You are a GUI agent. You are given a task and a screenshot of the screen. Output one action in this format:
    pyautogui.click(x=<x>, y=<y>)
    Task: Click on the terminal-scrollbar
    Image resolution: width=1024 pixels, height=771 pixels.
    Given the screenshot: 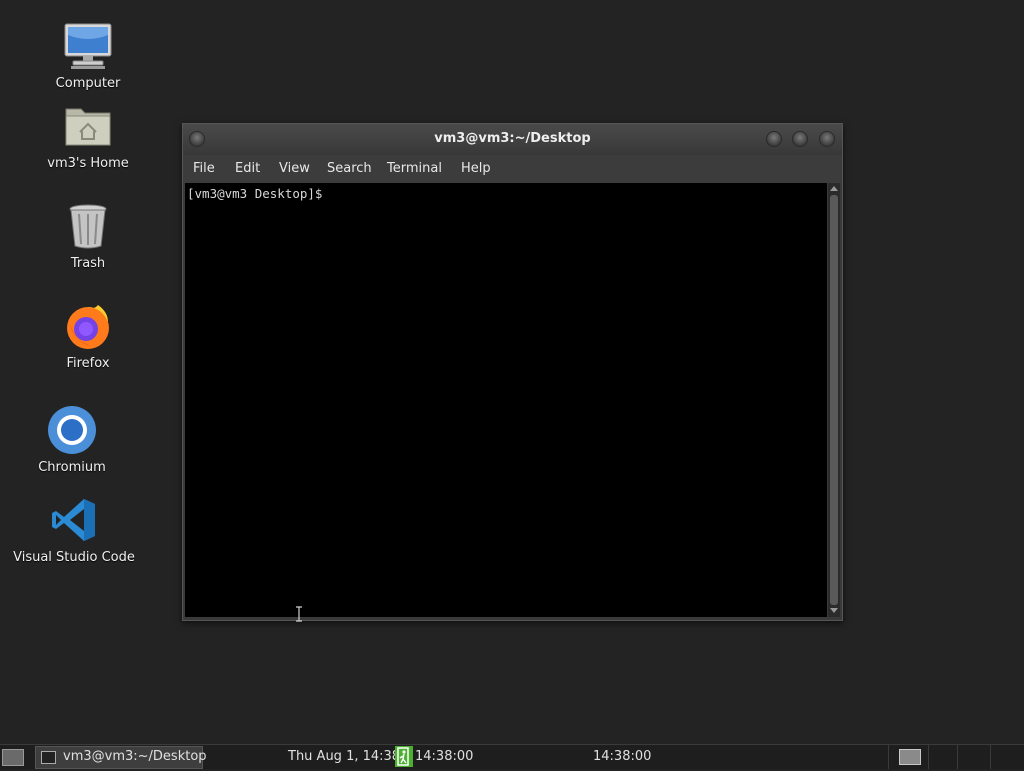 What is the action you would take?
    pyautogui.click(x=834, y=400)
    